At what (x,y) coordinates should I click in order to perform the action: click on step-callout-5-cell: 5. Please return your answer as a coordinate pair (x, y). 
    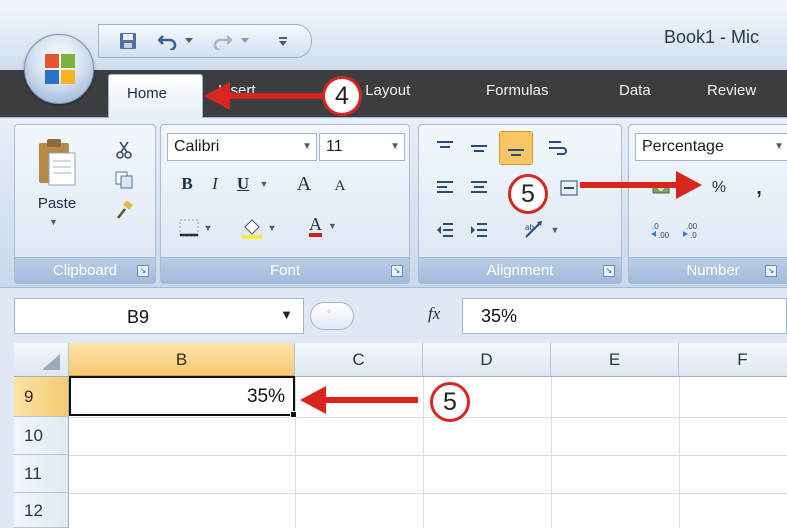
    Looking at the image, I should click on (450, 402).